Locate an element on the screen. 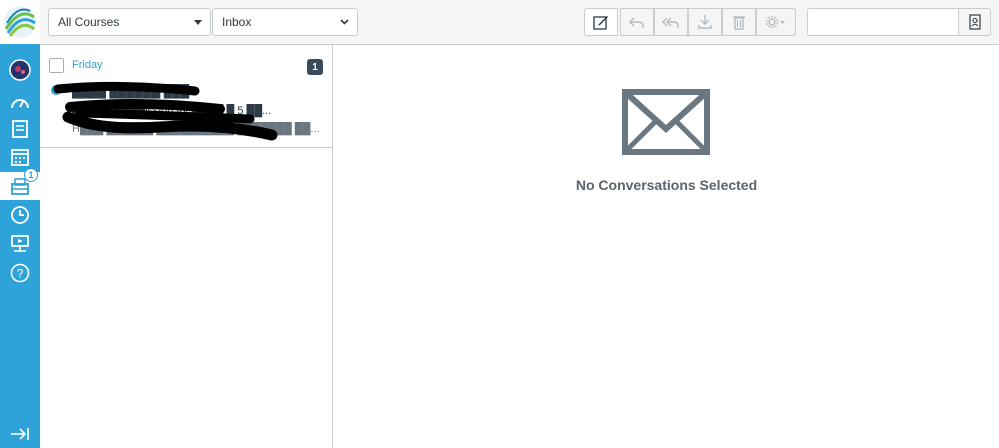 Image resolution: width=999 pixels, height=448 pixels. envelope-icon is located at coordinates (666, 122).